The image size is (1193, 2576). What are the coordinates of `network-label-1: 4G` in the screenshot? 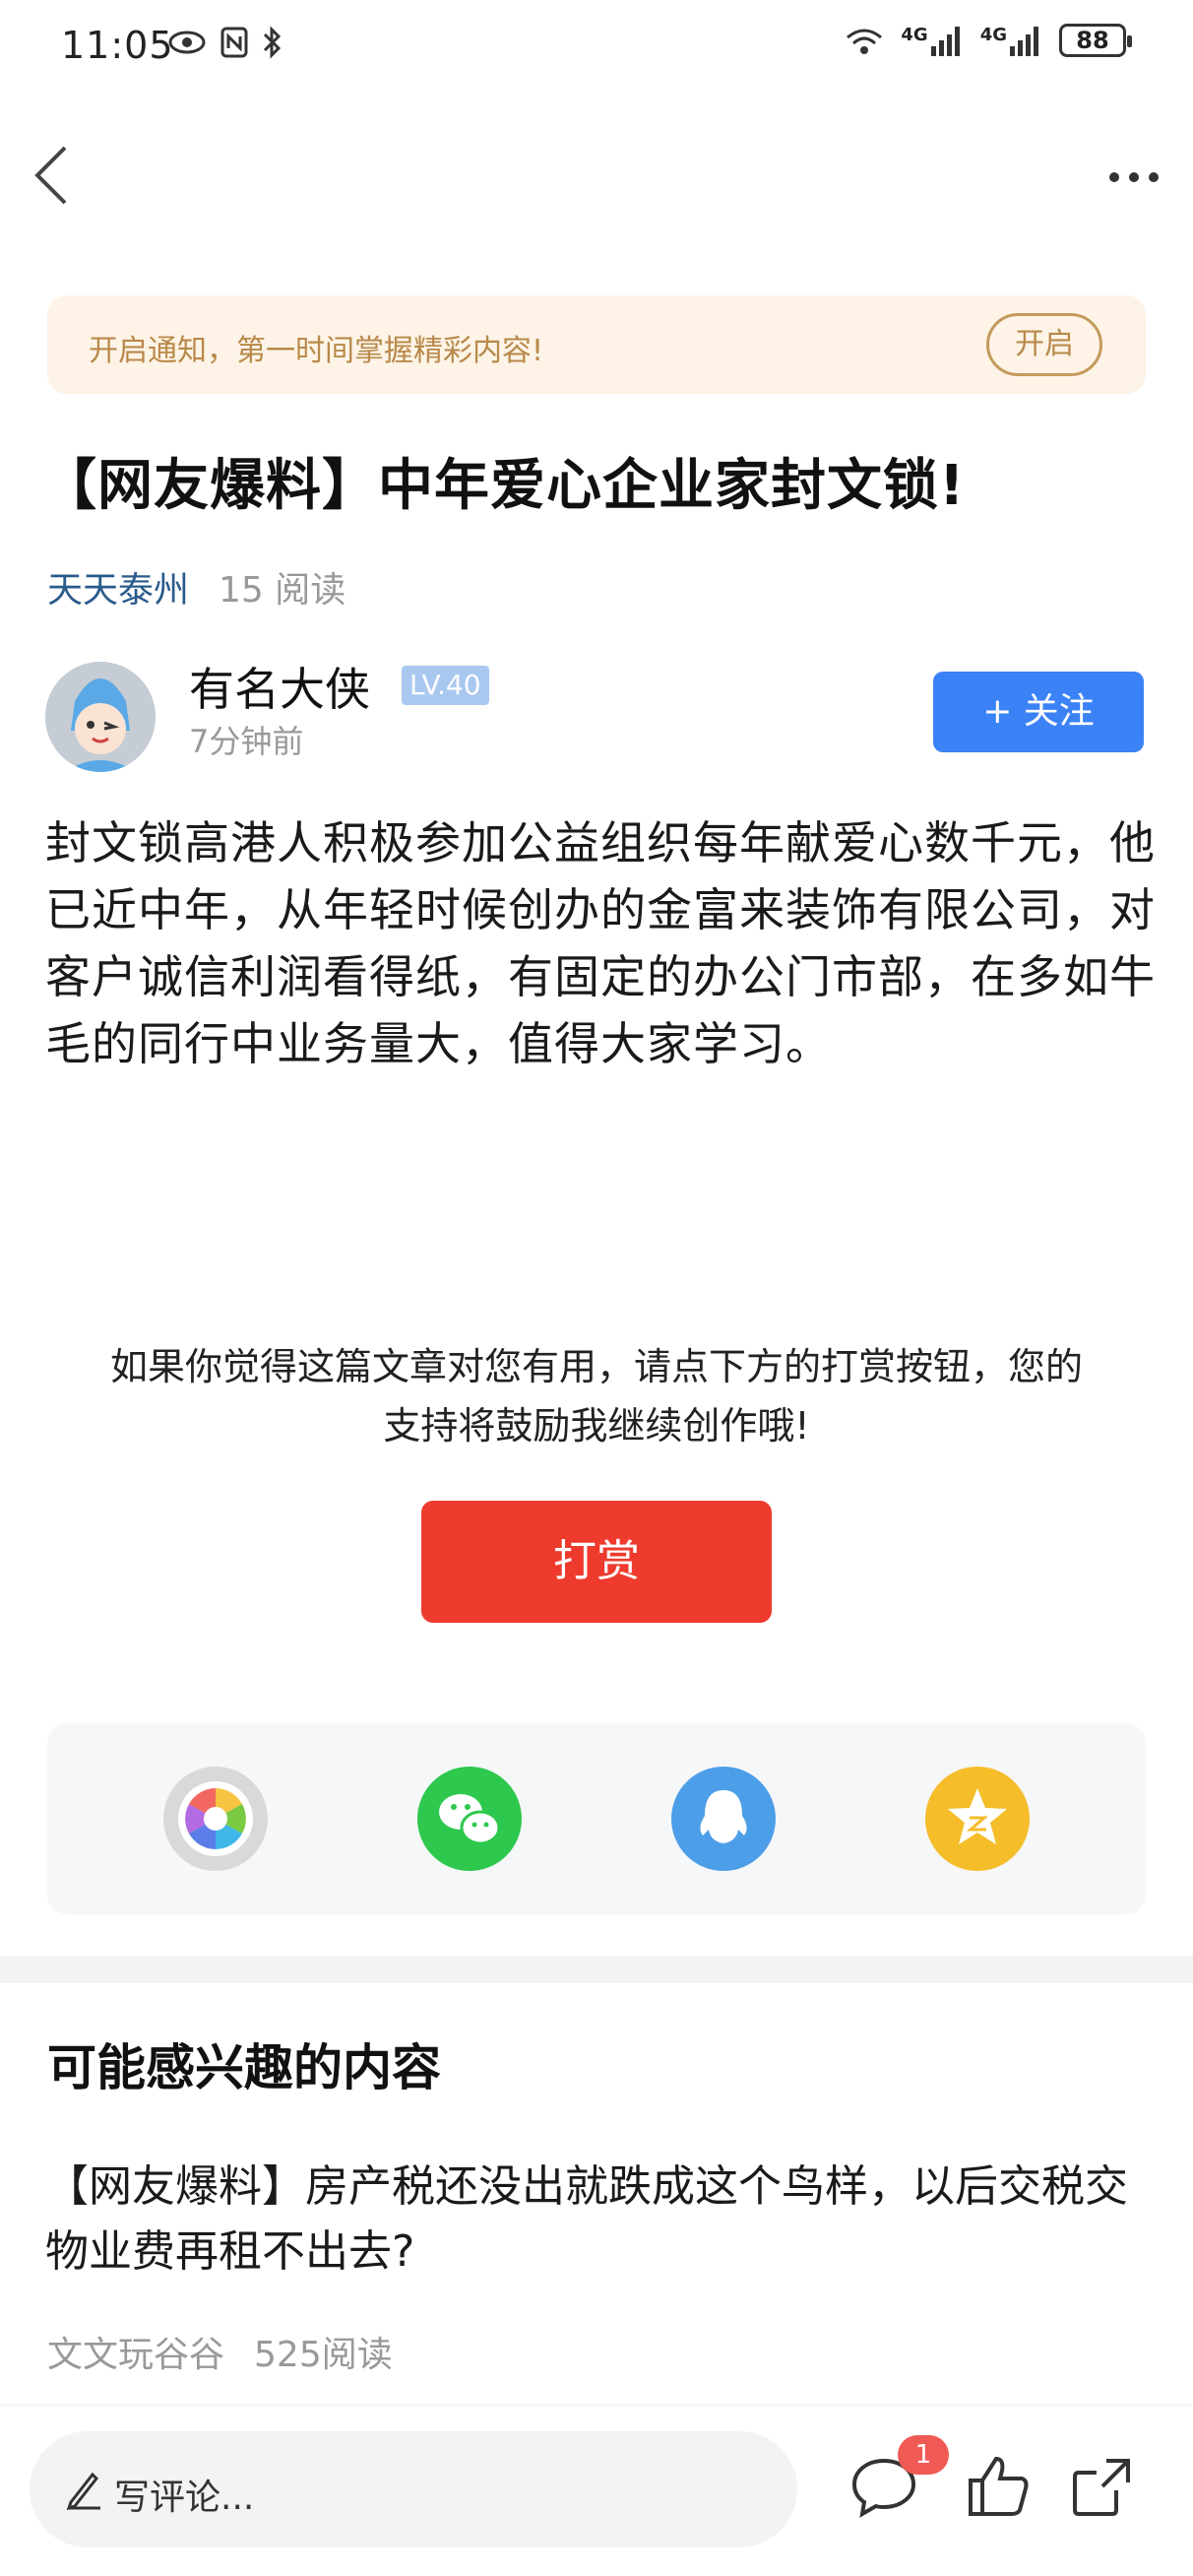 It's located at (914, 35).